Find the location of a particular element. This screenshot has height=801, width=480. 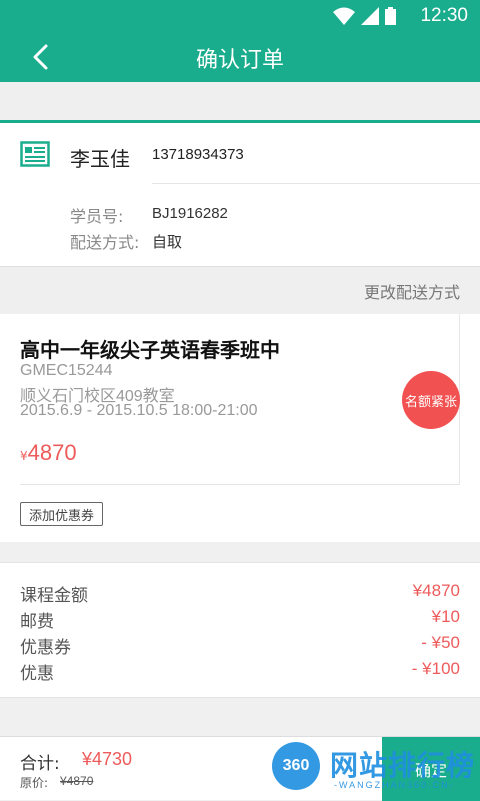

battery-icon is located at coordinates (390, 16).